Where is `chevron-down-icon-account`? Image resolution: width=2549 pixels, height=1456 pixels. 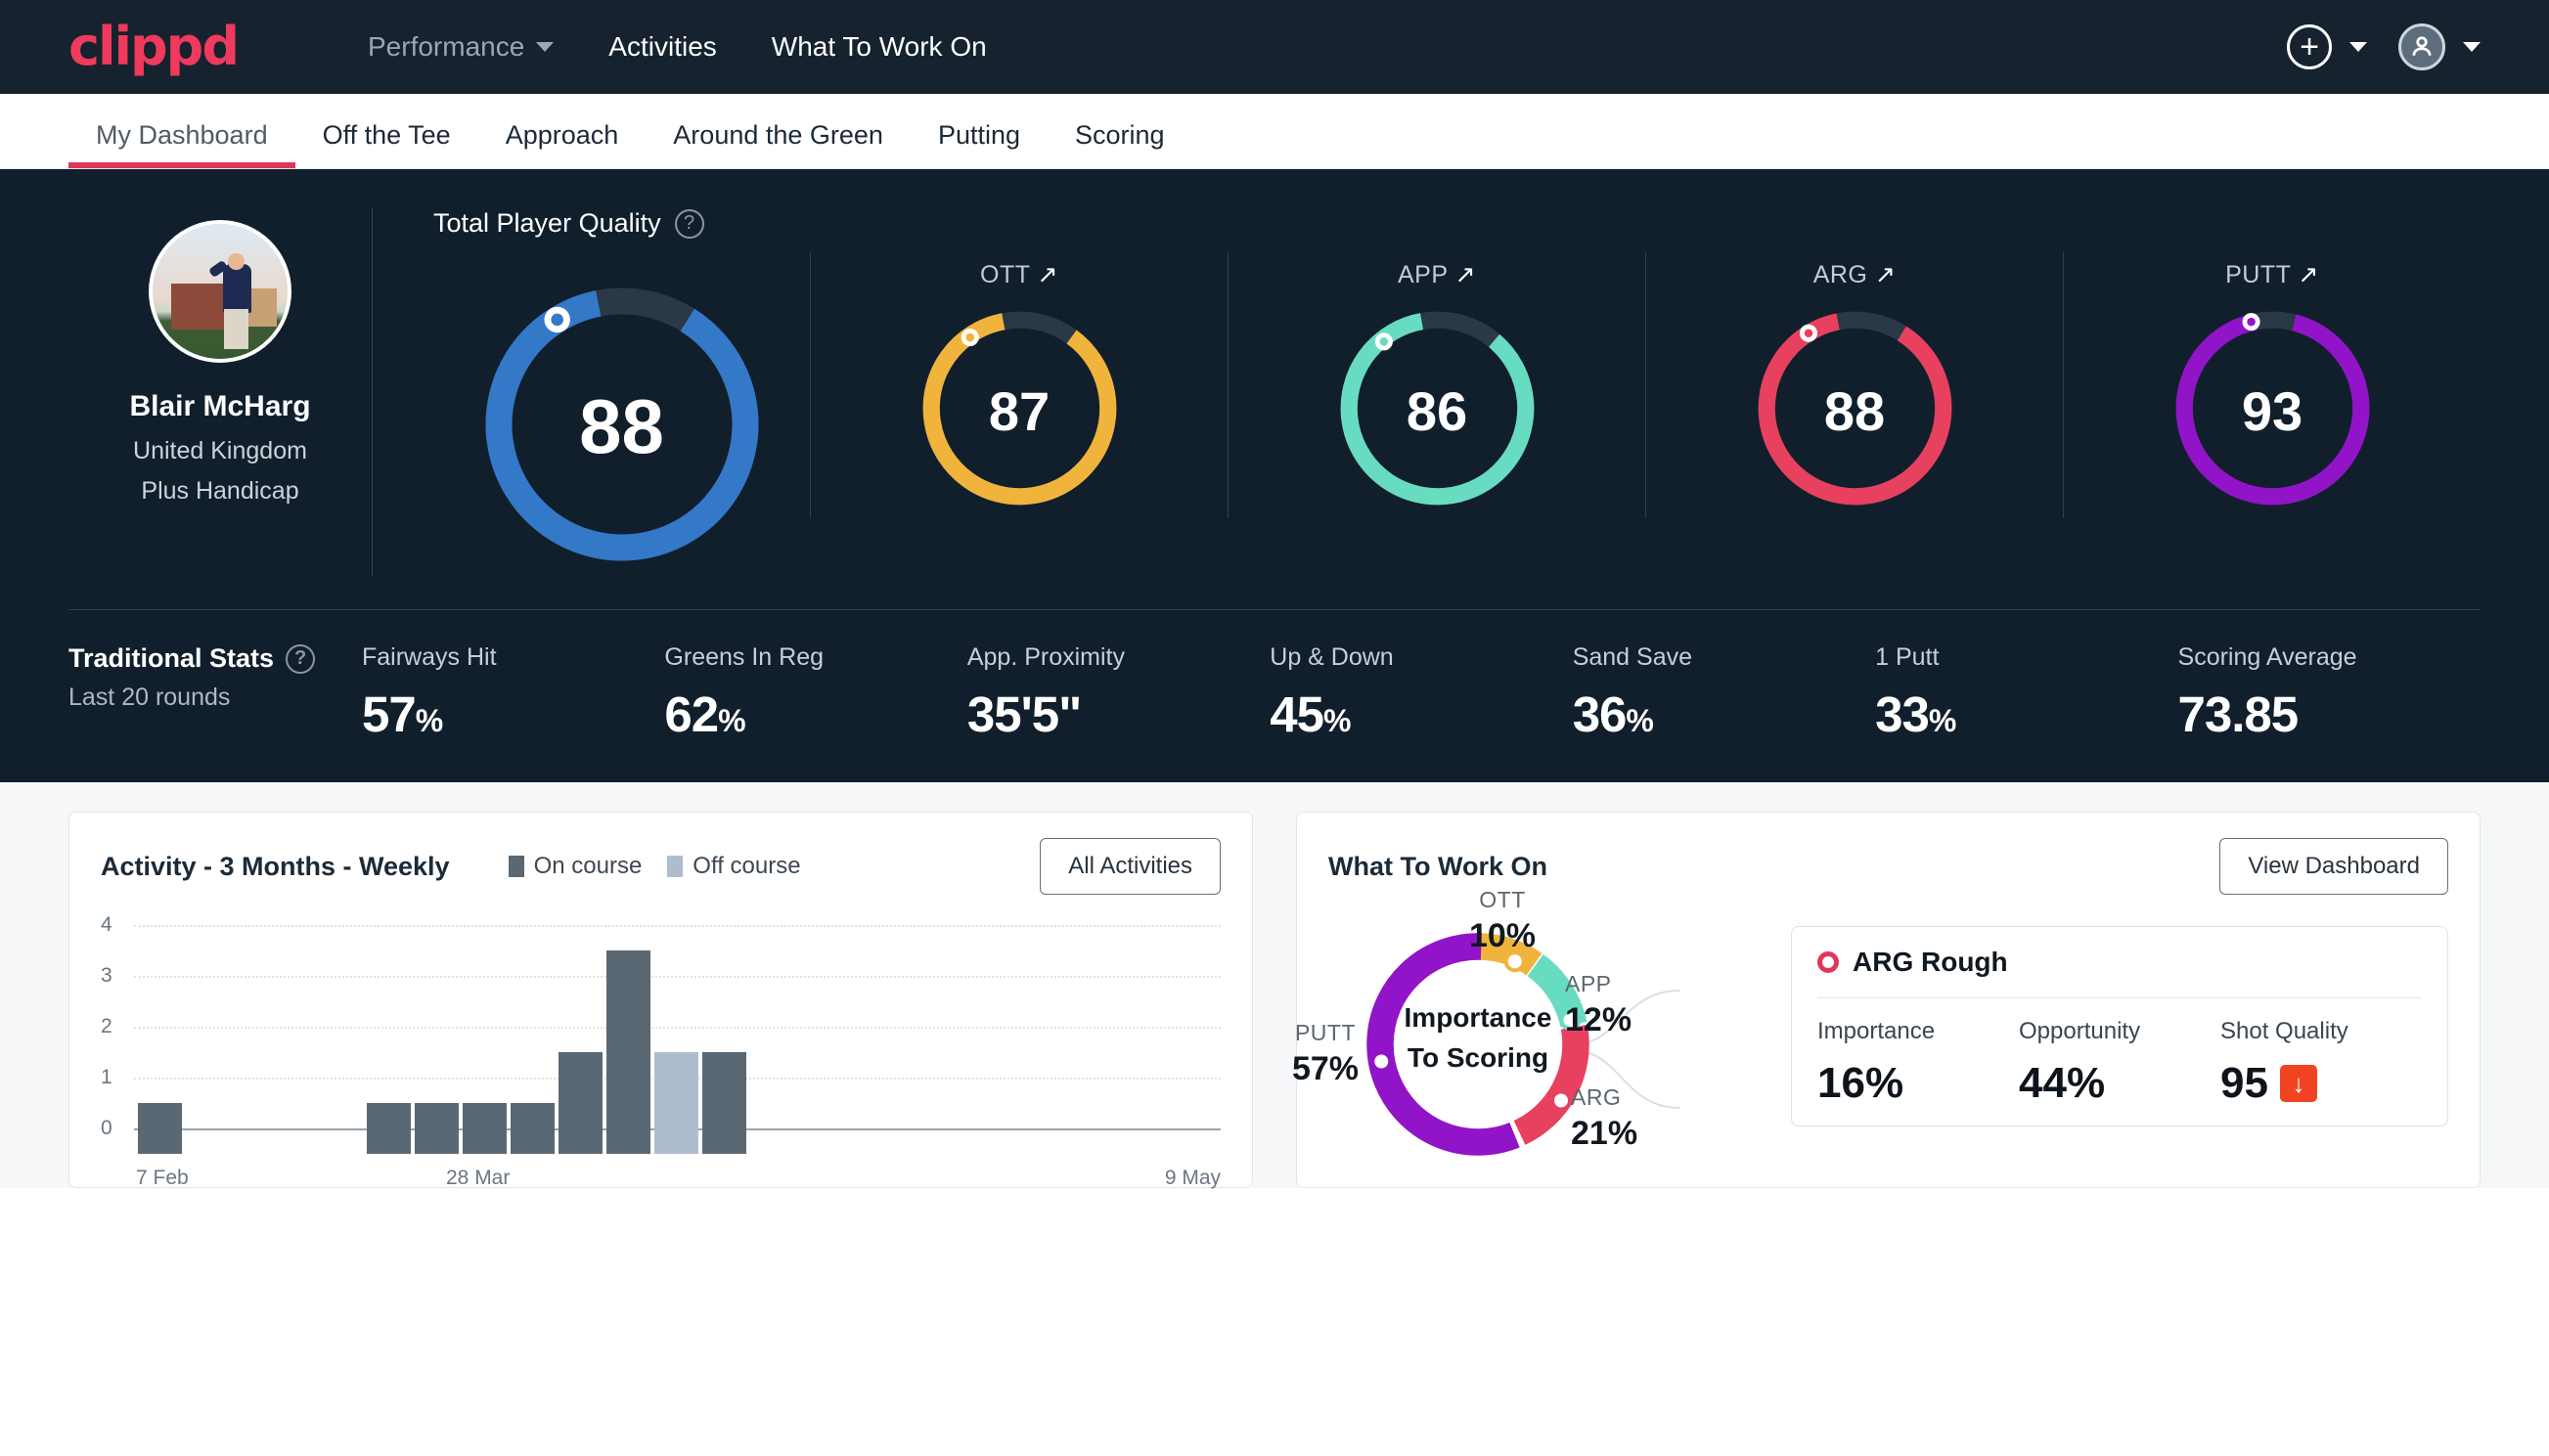 chevron-down-icon-account is located at coordinates (2472, 47).